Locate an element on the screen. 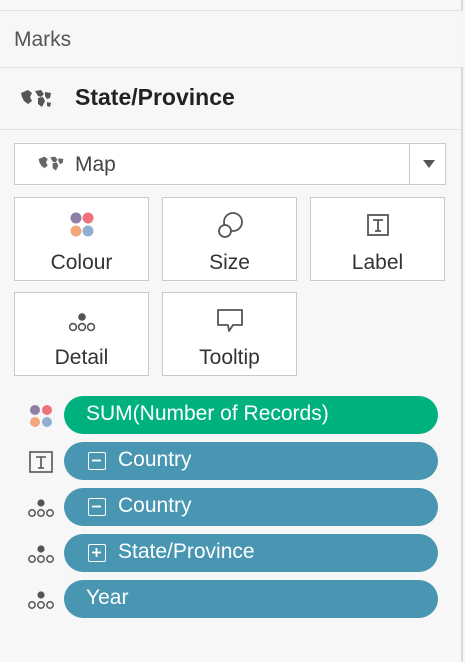 The width and height of the screenshot is (465, 662). mark-field-row: SUM(Number of Records) is located at coordinates (231, 415).